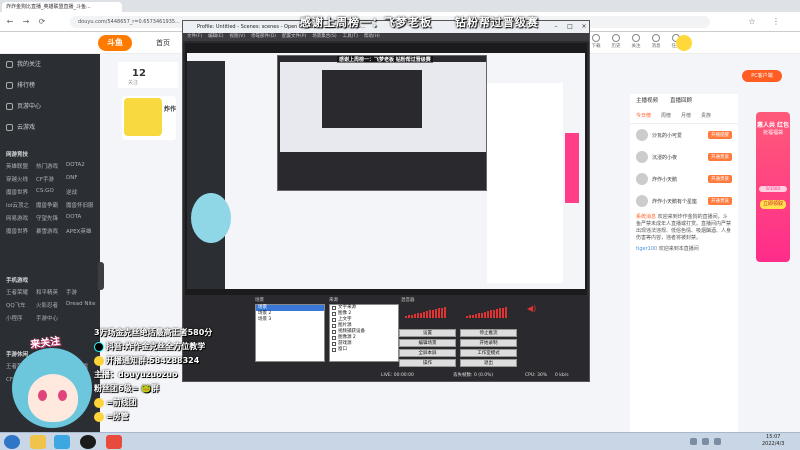 The height and width of the screenshot is (450, 800). I want to click on sidebar-category-link: CF手游, so click(51, 179).